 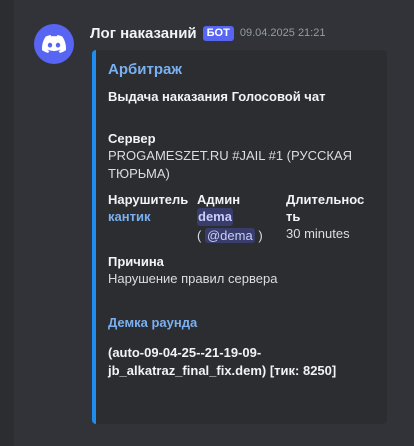 I want to click on field-admin-value: dema, so click(x=215, y=217).